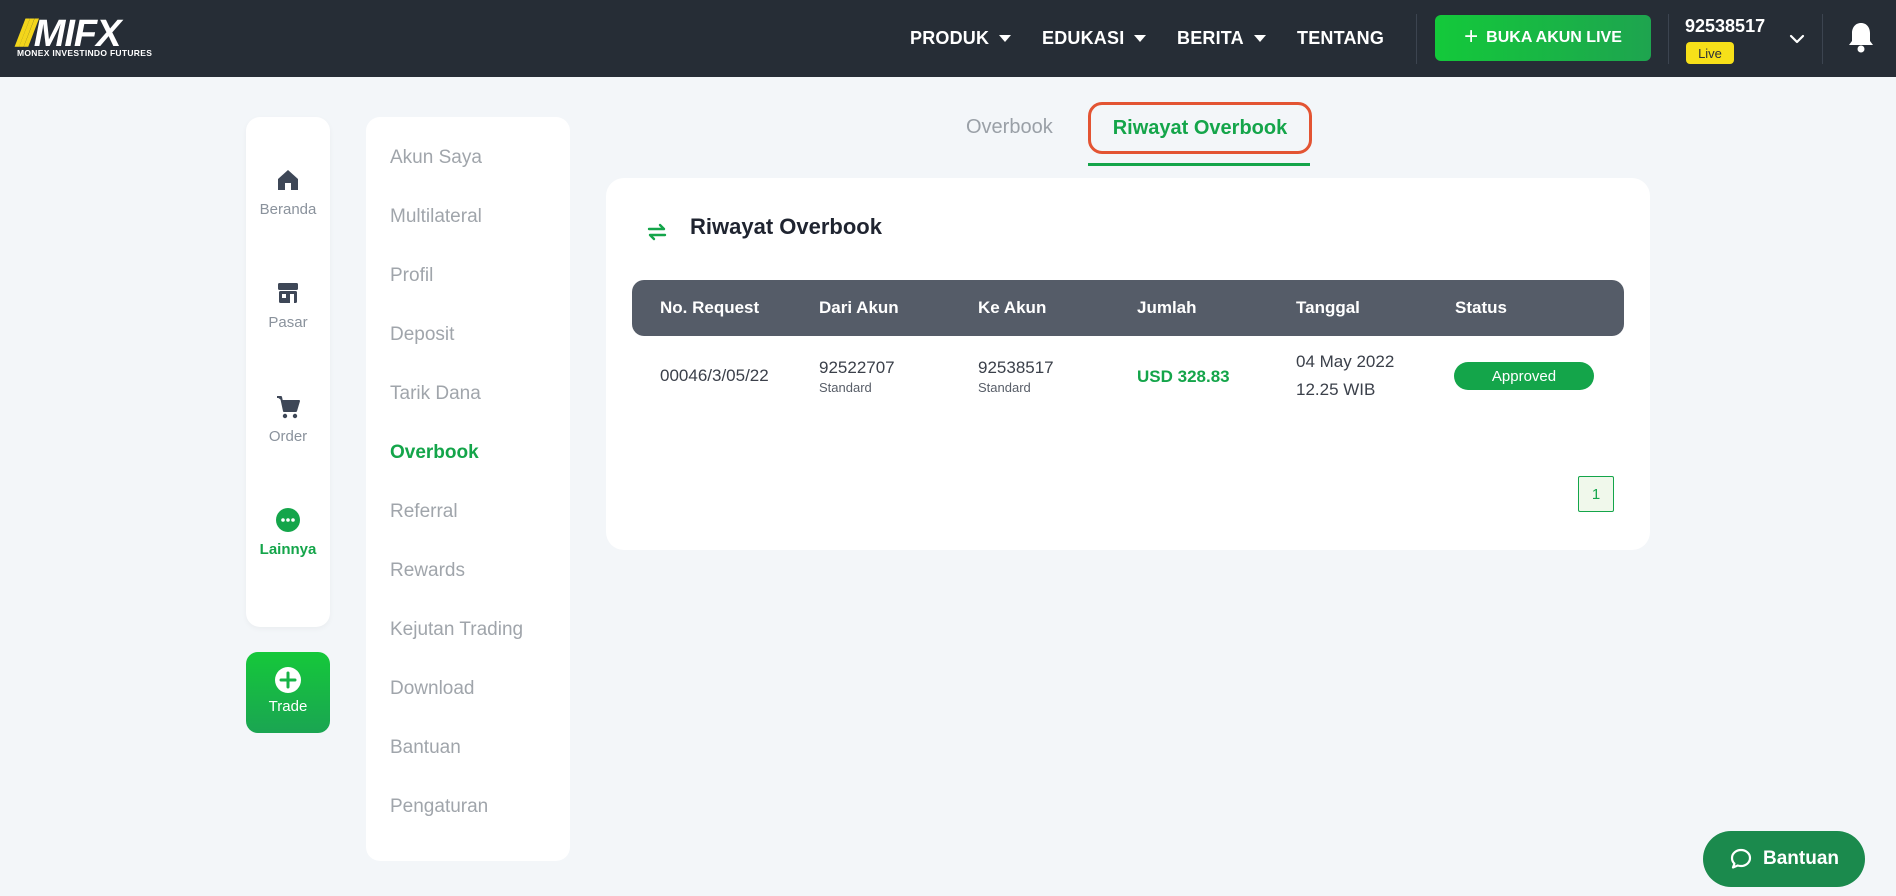 The height and width of the screenshot is (896, 1896). I want to click on tab-riwayat-overbook: Riwayat Overbook, so click(1200, 128).